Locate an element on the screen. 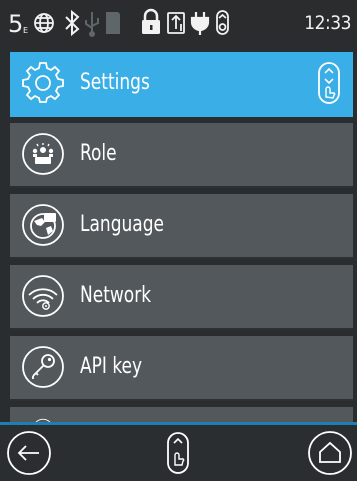  gear-icon is located at coordinates (43, 82).